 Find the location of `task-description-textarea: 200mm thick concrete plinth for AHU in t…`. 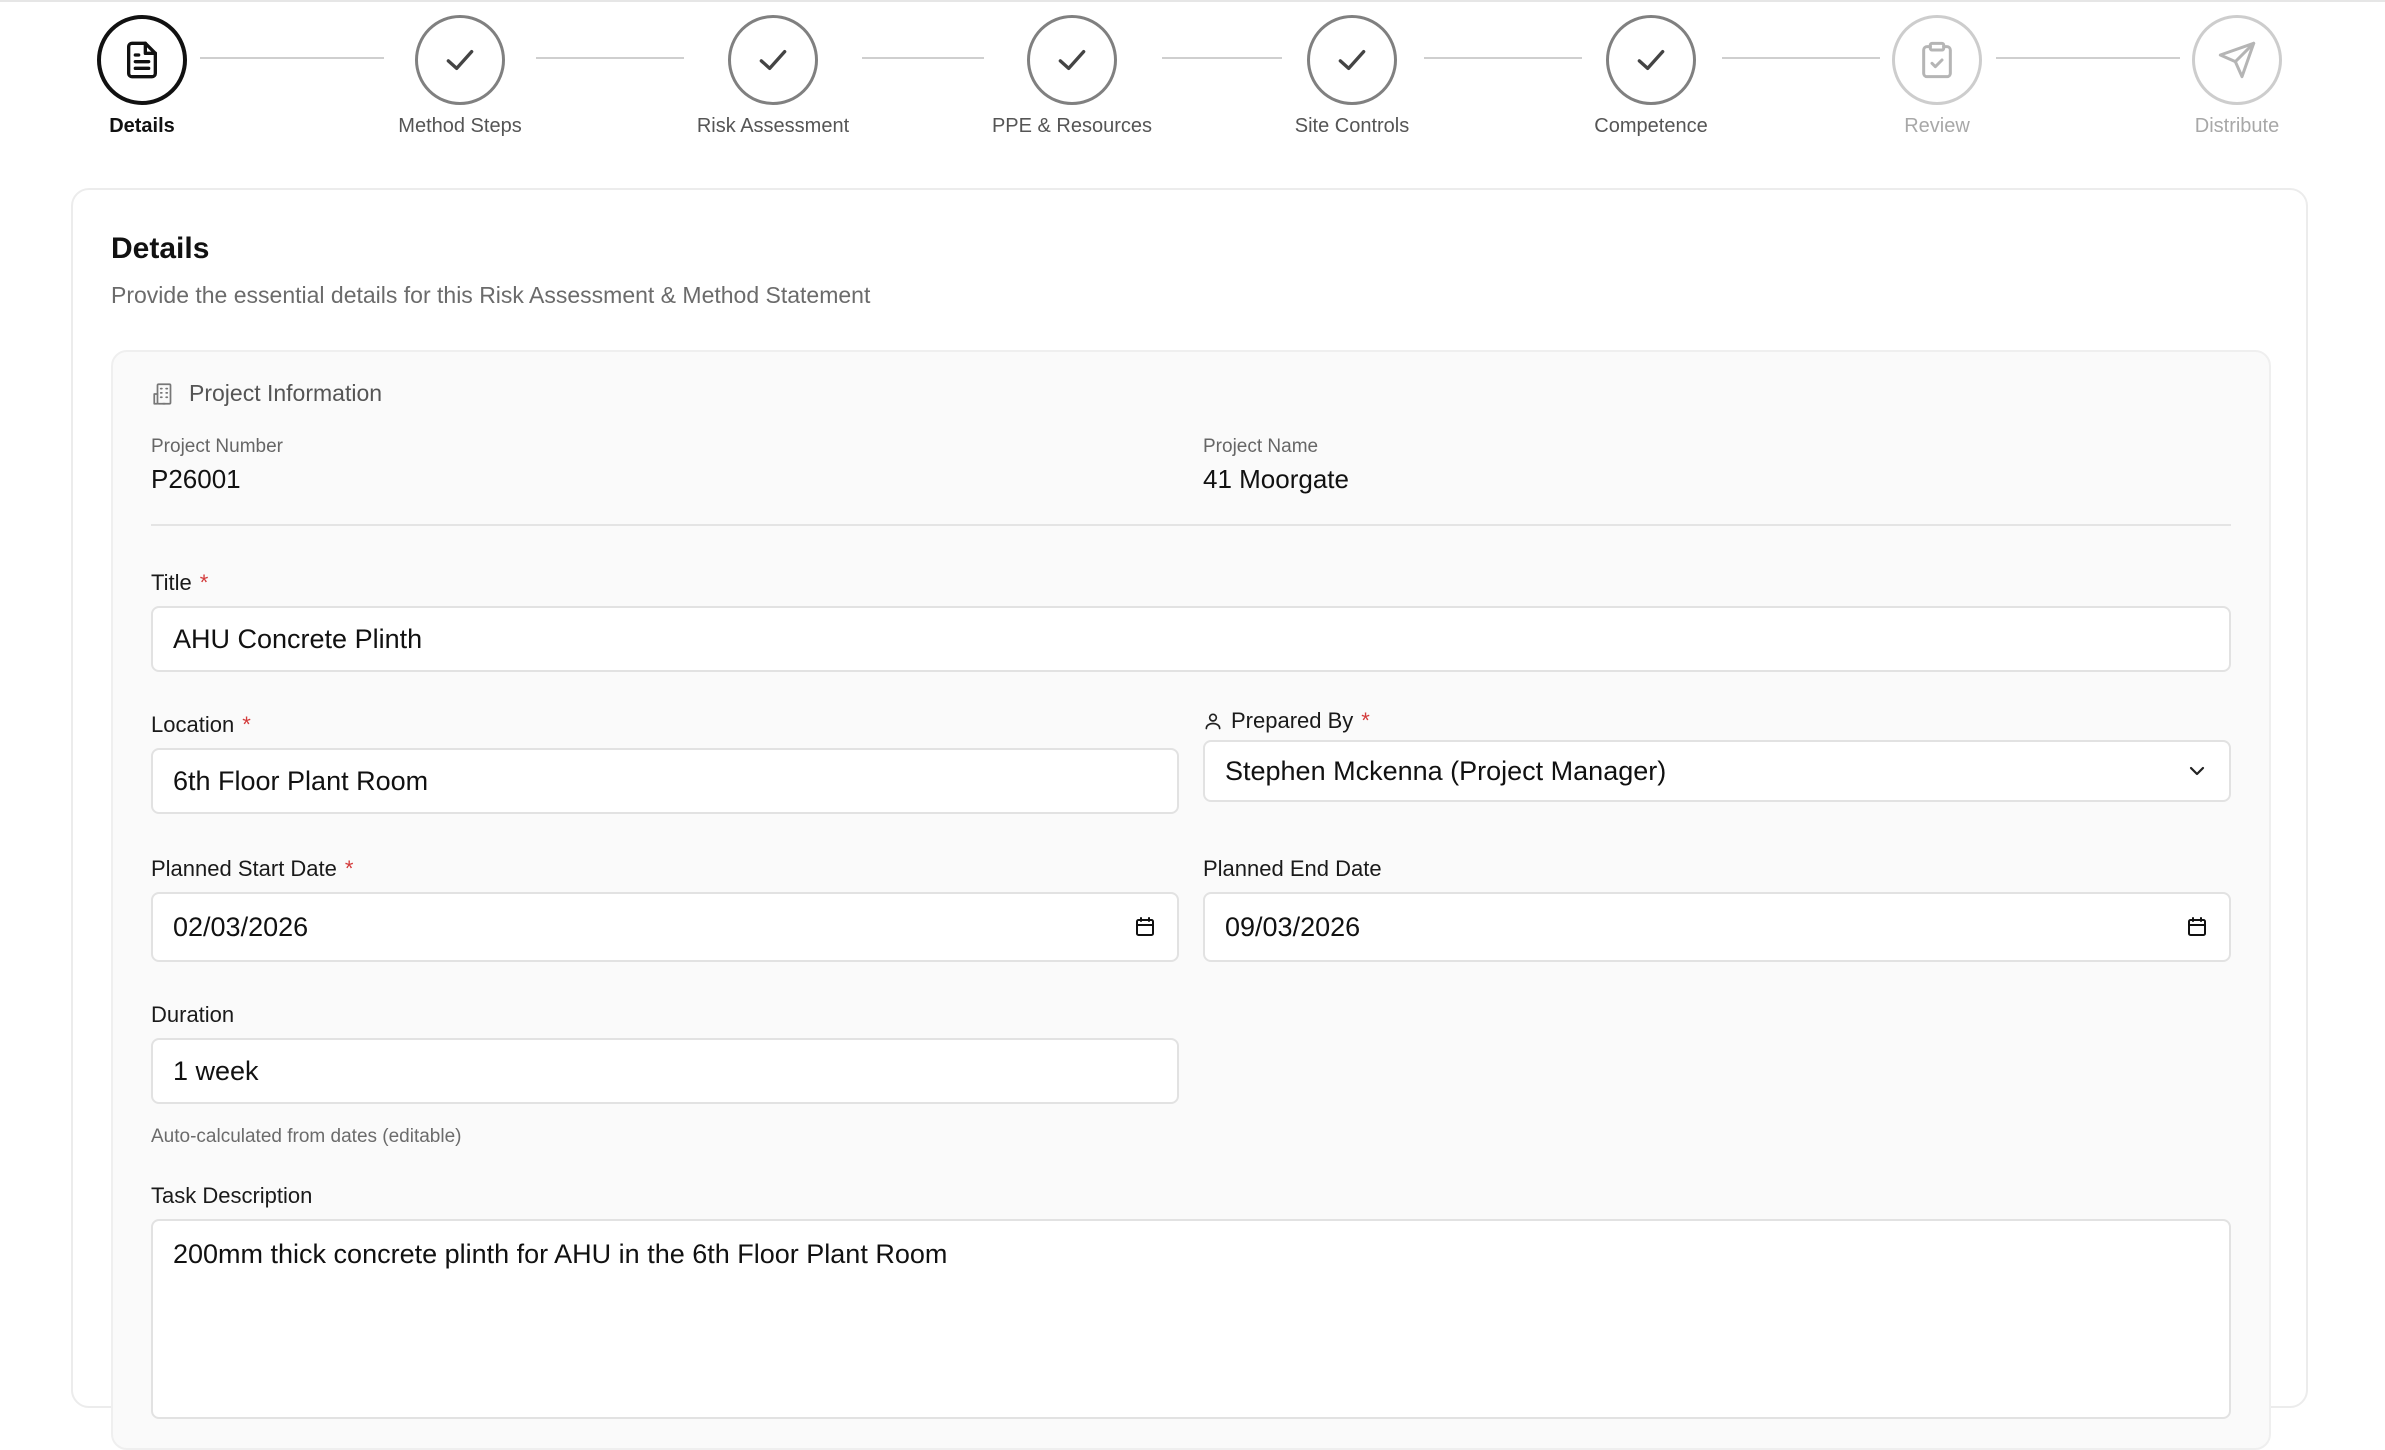

task-description-textarea: 200mm thick concrete plinth for AHU in t… is located at coordinates (1191, 1319).